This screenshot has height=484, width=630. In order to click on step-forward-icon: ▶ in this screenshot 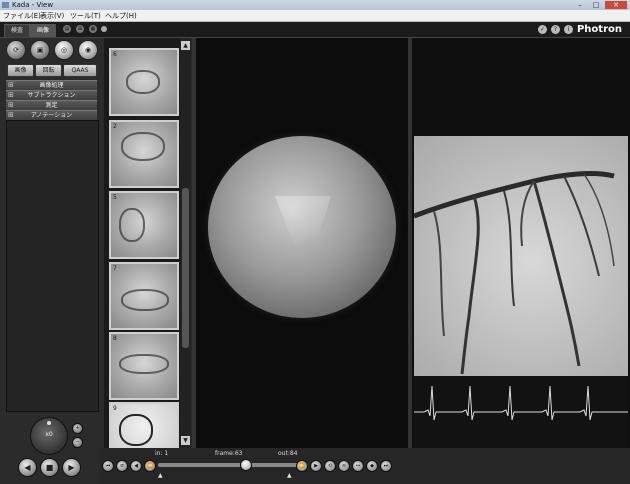, I will do `click(316, 466)`.